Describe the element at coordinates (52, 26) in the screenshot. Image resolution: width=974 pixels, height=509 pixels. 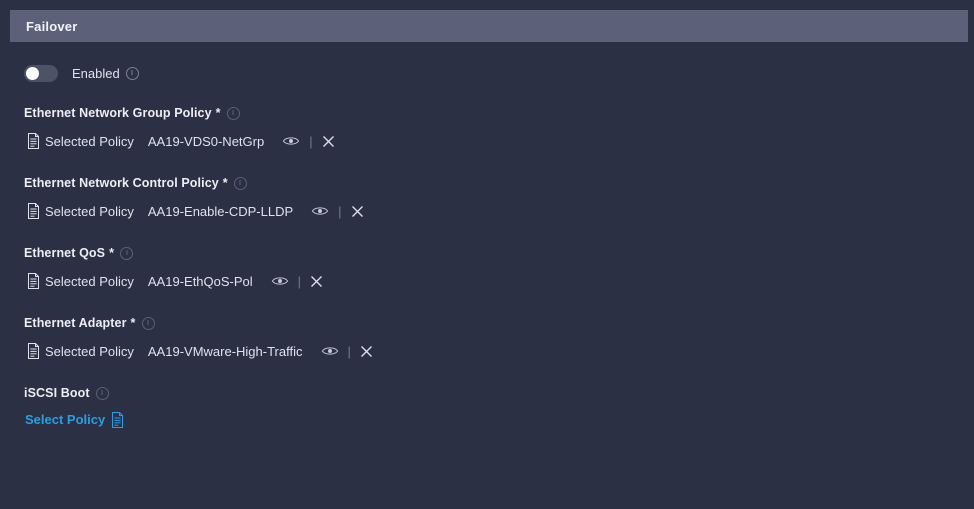
I see `page-title: Failover` at that location.